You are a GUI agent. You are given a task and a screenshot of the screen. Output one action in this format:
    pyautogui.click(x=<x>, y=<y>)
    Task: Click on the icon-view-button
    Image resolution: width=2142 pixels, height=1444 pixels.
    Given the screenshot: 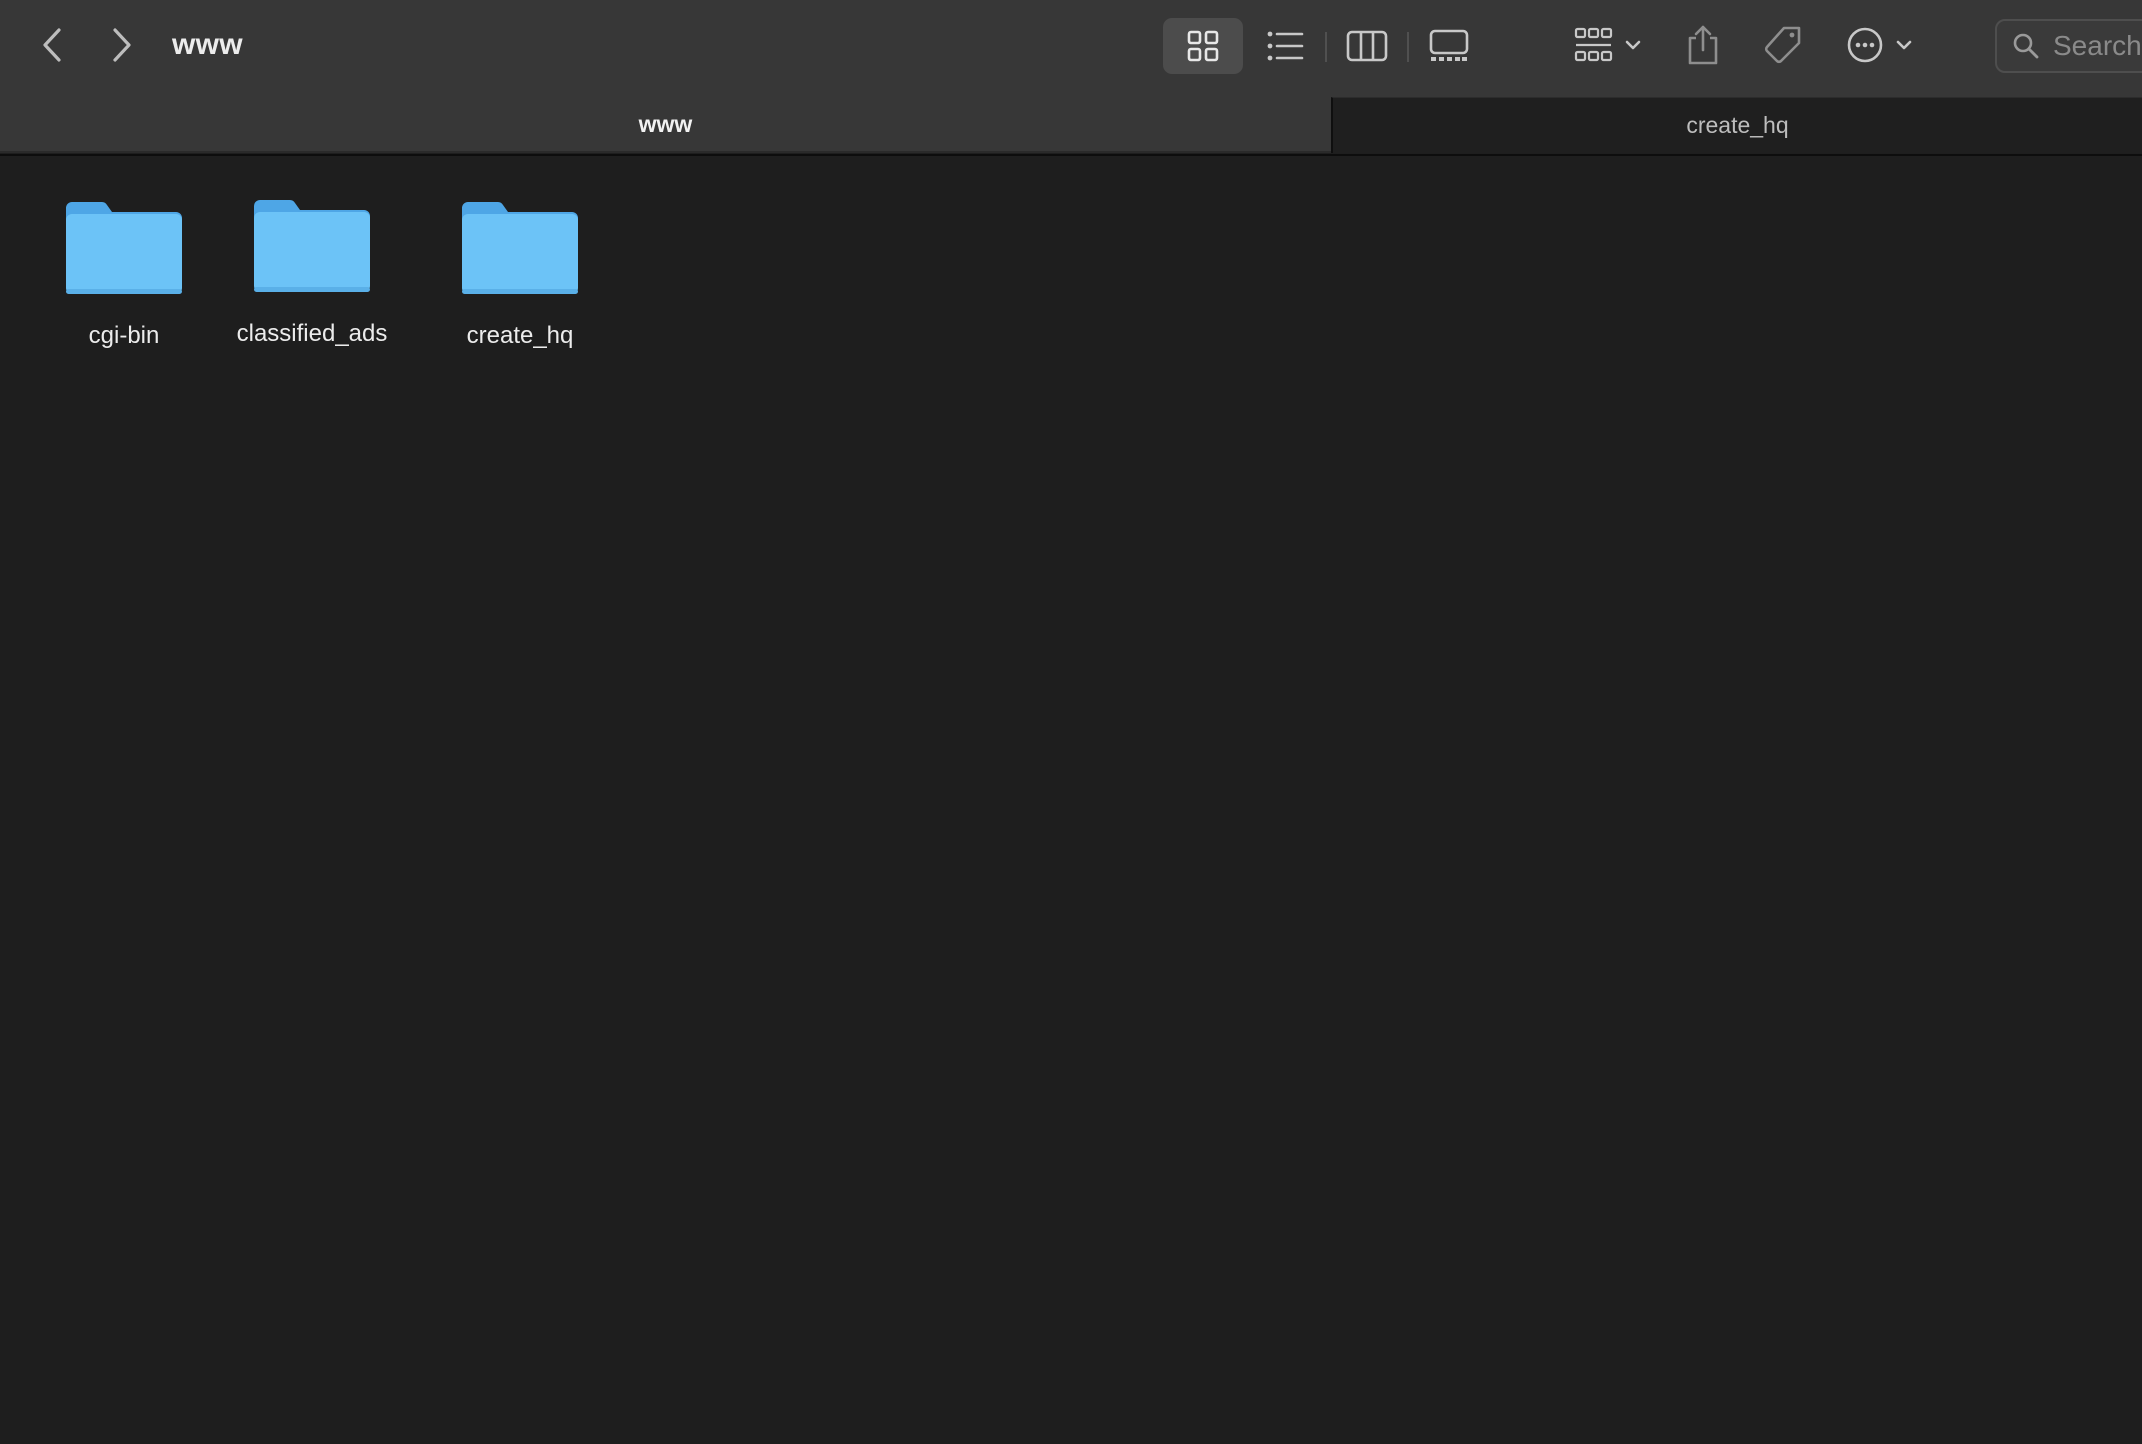 What is the action you would take?
    pyautogui.click(x=1203, y=46)
    